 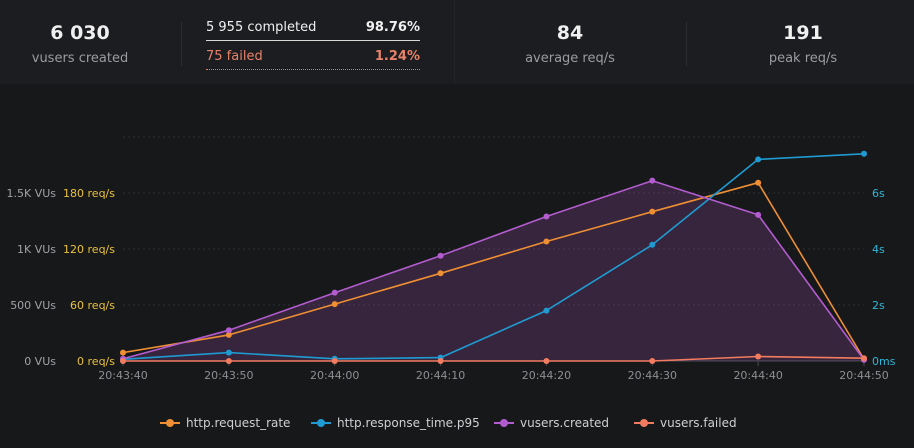 What do you see at coordinates (89, 193) in the screenshot?
I see `req-tick-label: 180 req/s` at bounding box center [89, 193].